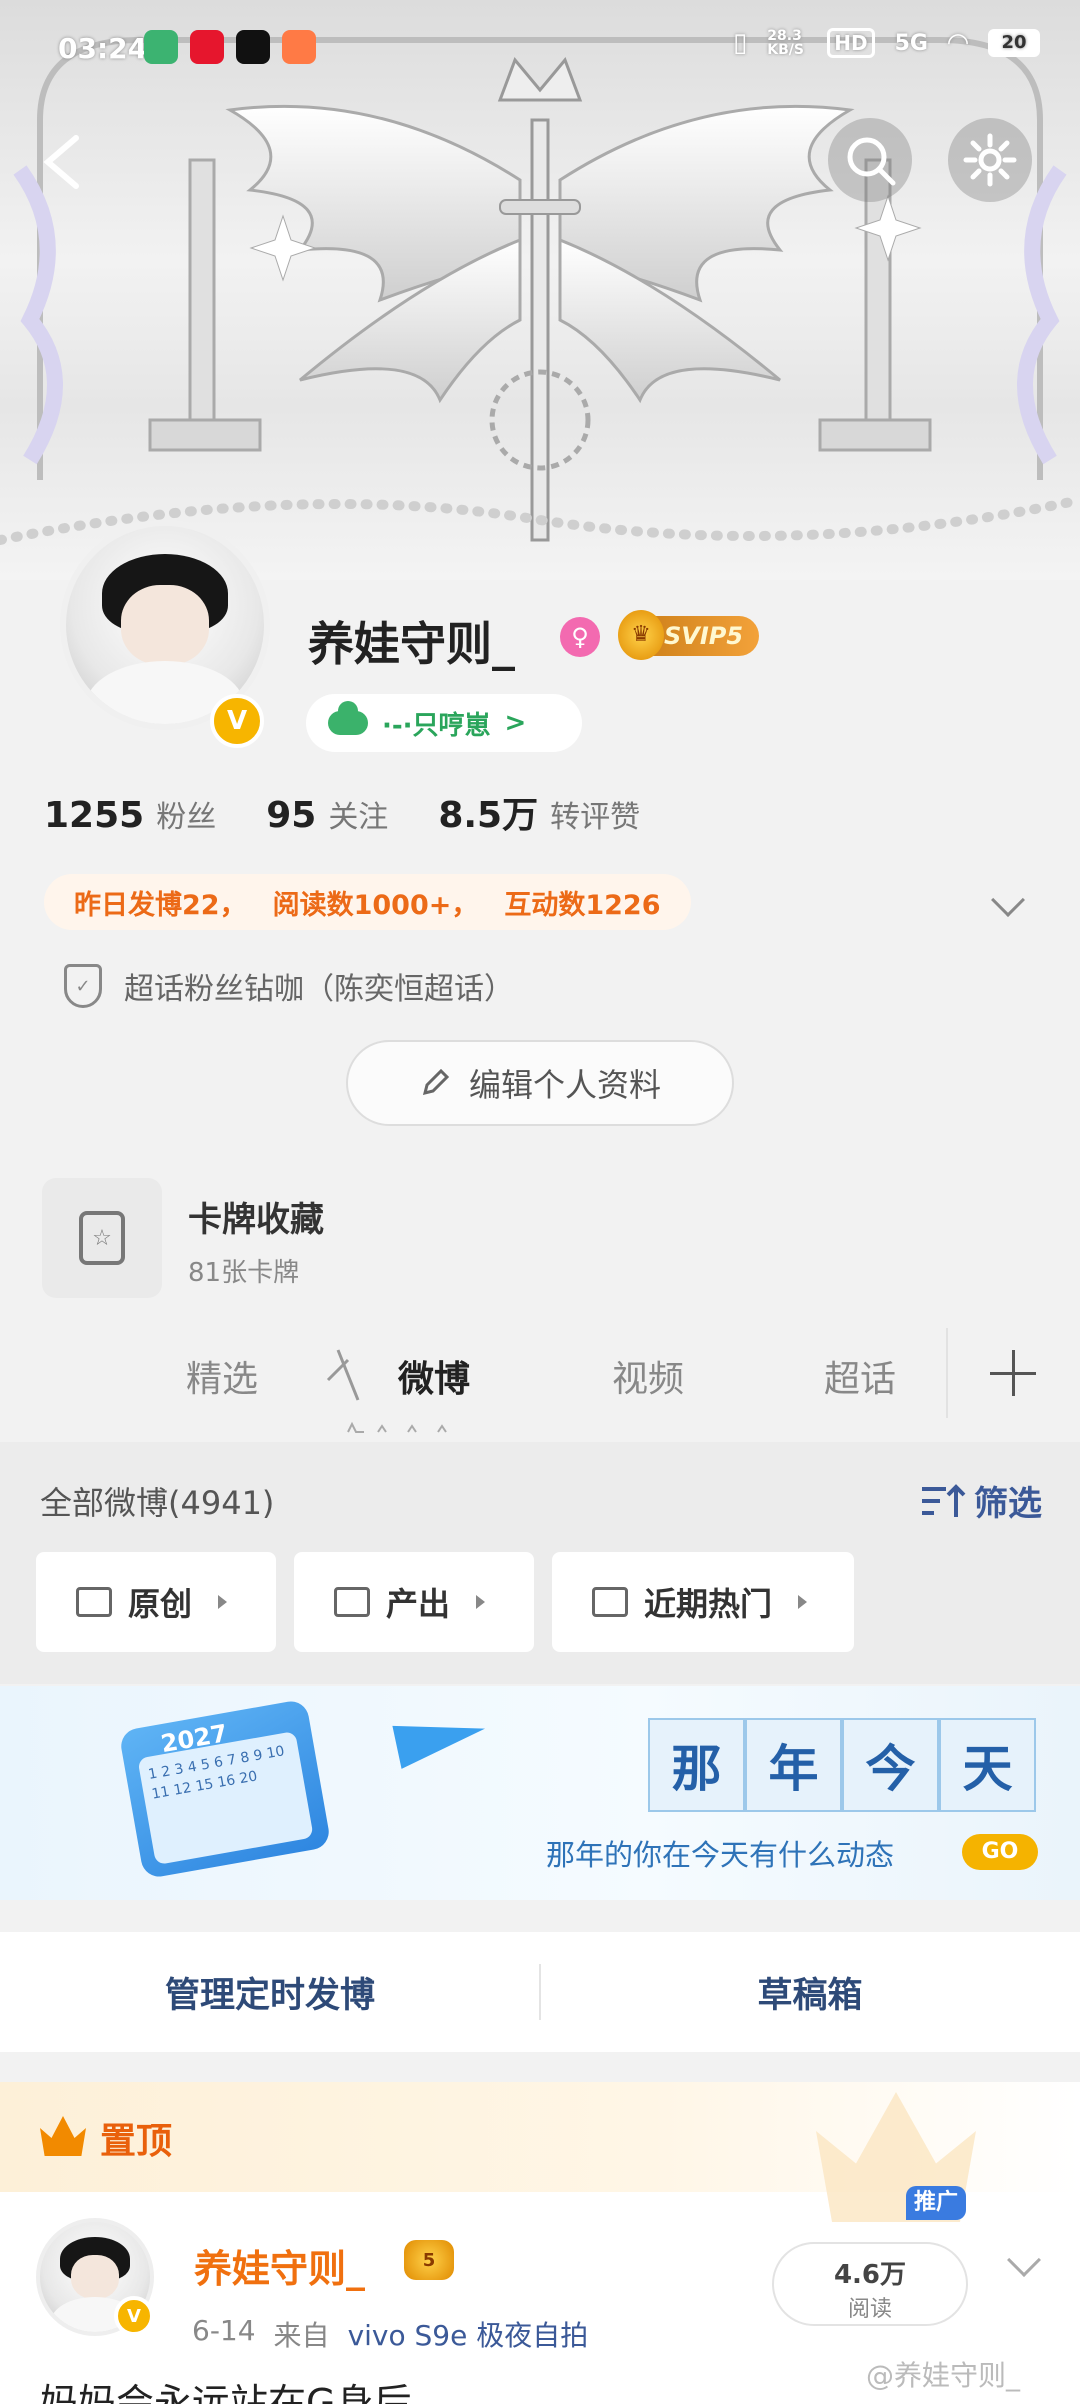 The height and width of the screenshot is (2404, 1080). What do you see at coordinates (641, 635) in the screenshot?
I see `crown-icon: ♛` at bounding box center [641, 635].